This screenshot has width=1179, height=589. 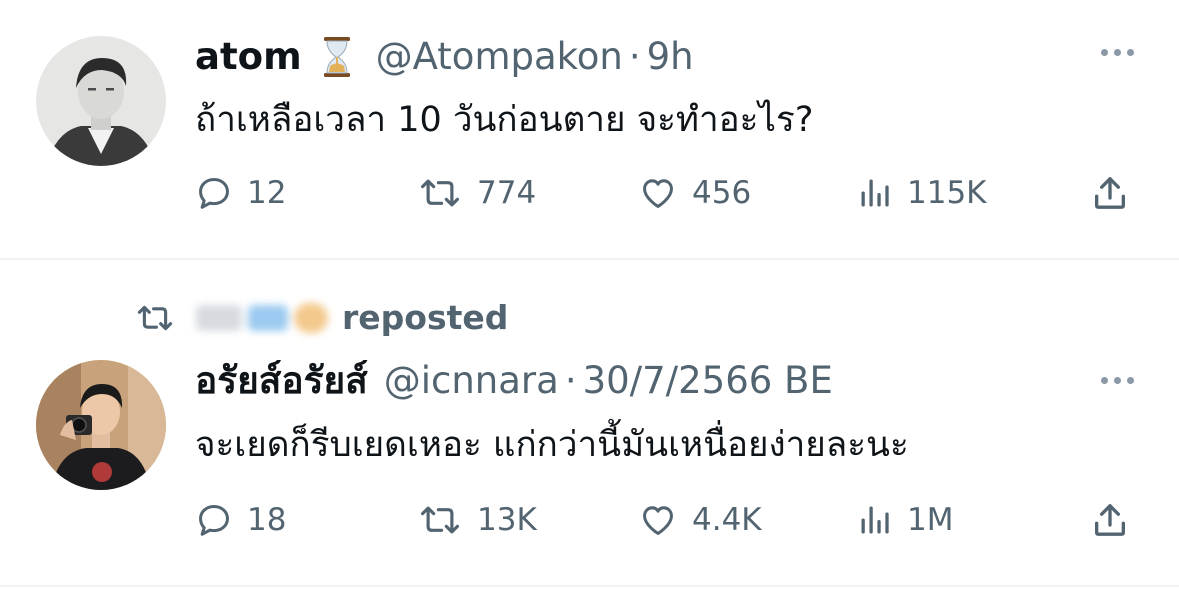 What do you see at coordinates (589, 586) in the screenshot?
I see `divider` at bounding box center [589, 586].